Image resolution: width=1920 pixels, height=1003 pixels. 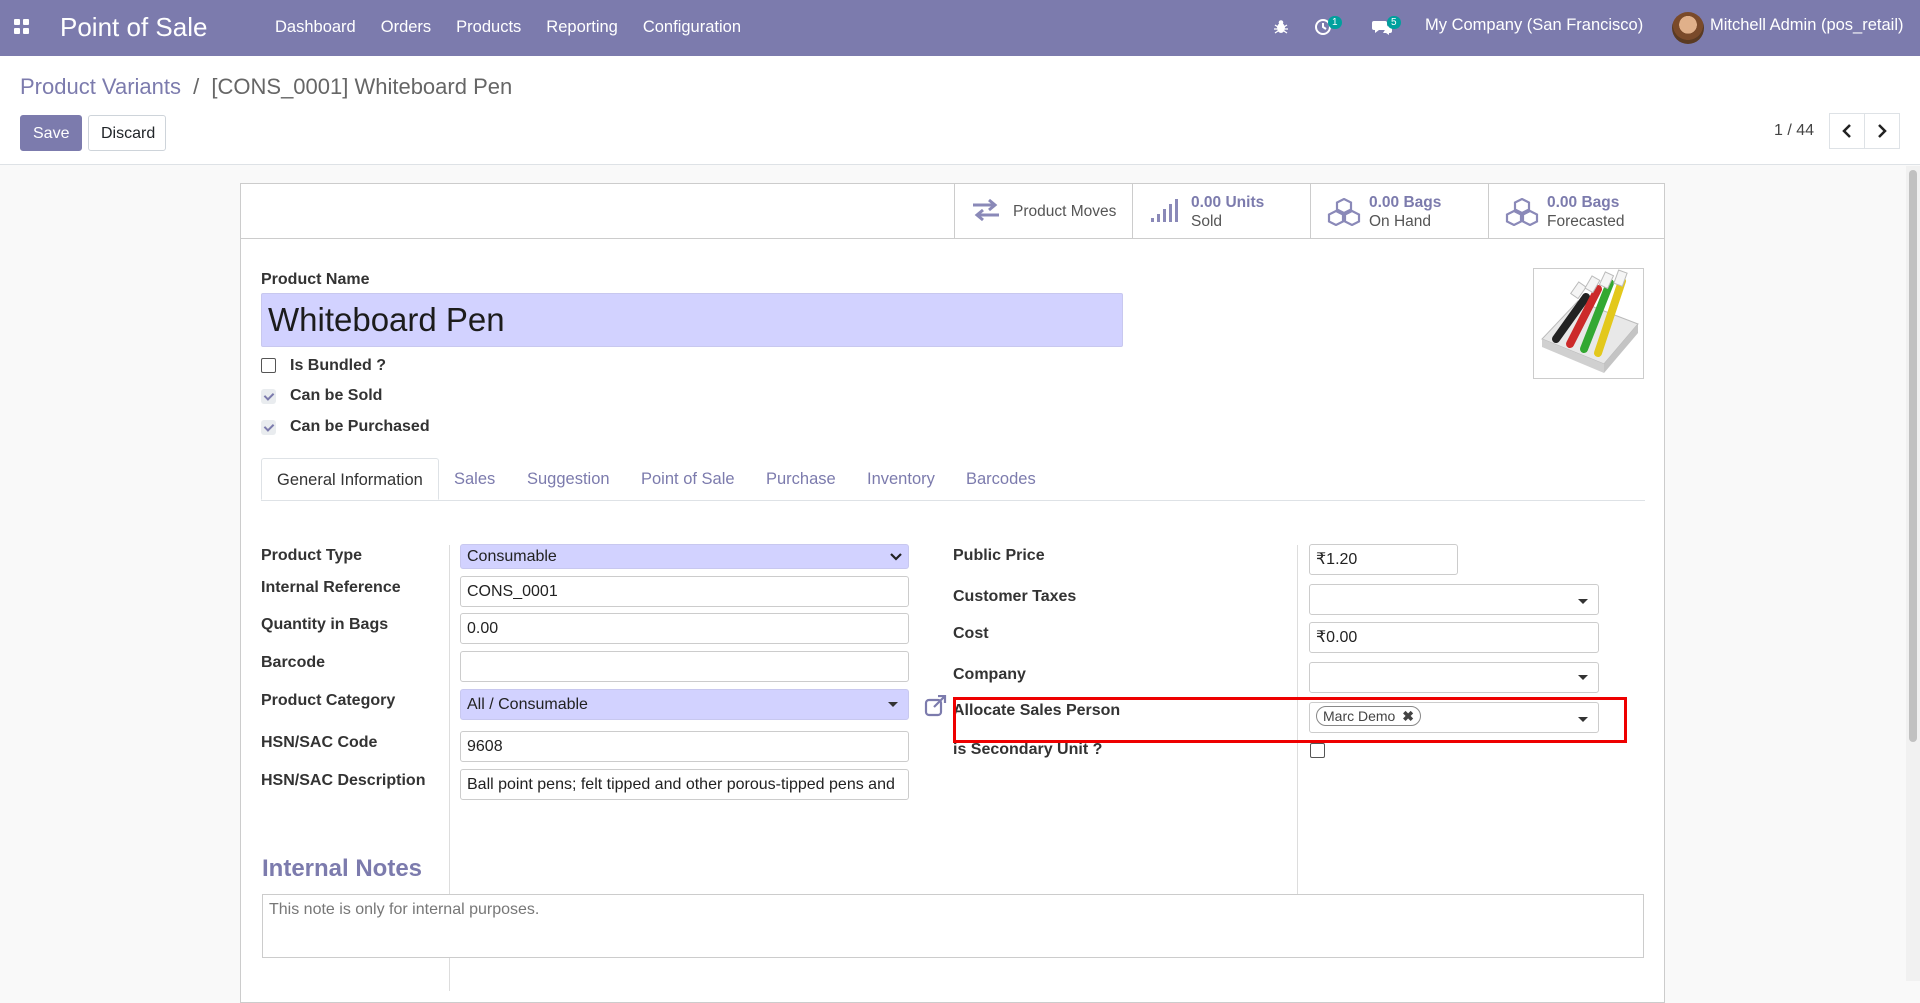 What do you see at coordinates (684, 666) in the screenshot?
I see `barcode-input` at bounding box center [684, 666].